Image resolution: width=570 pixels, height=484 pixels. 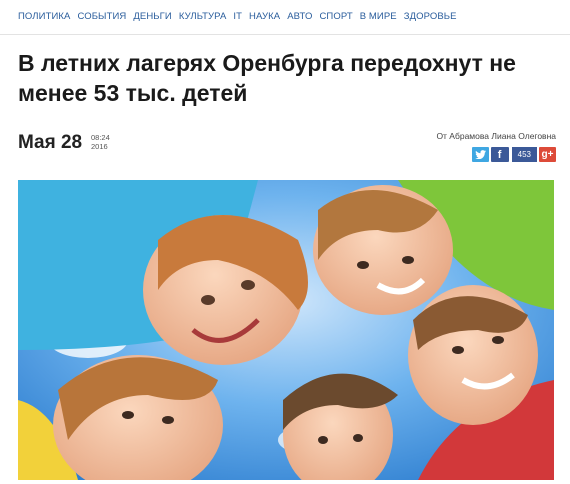 What do you see at coordinates (285, 34) in the screenshot?
I see `nav-divider` at bounding box center [285, 34].